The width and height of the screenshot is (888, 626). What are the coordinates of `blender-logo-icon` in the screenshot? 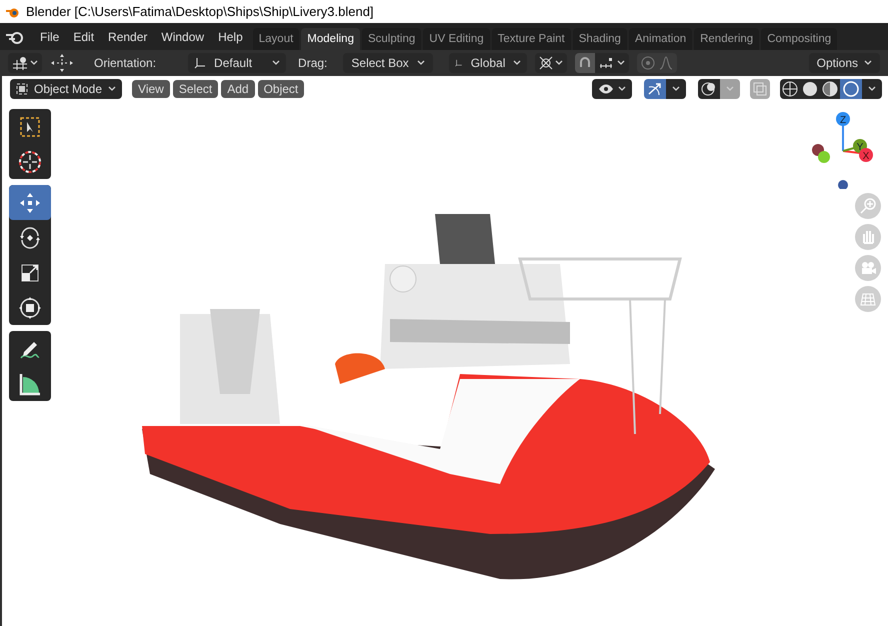 It's located at (15, 37).